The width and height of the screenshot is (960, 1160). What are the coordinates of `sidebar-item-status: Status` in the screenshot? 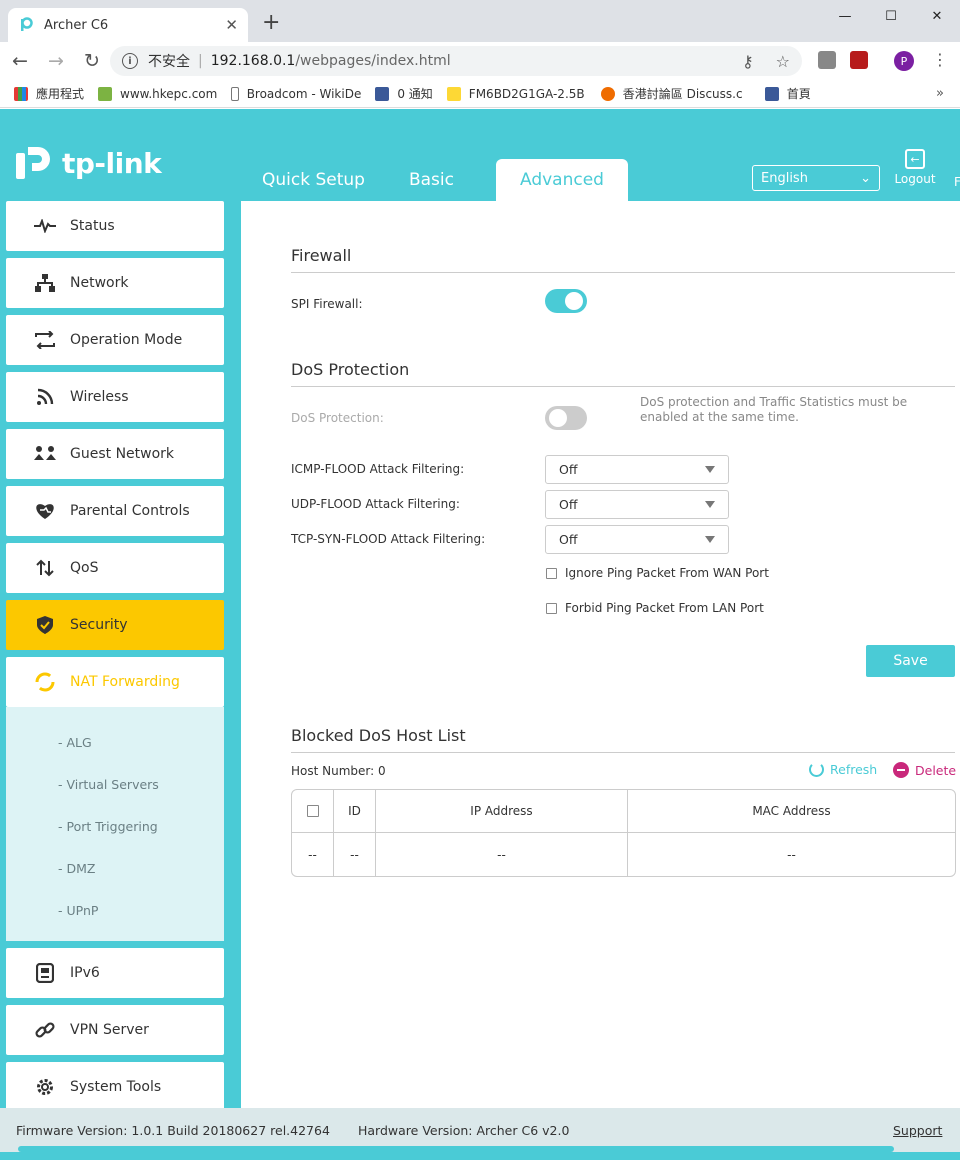 It's located at (115, 226).